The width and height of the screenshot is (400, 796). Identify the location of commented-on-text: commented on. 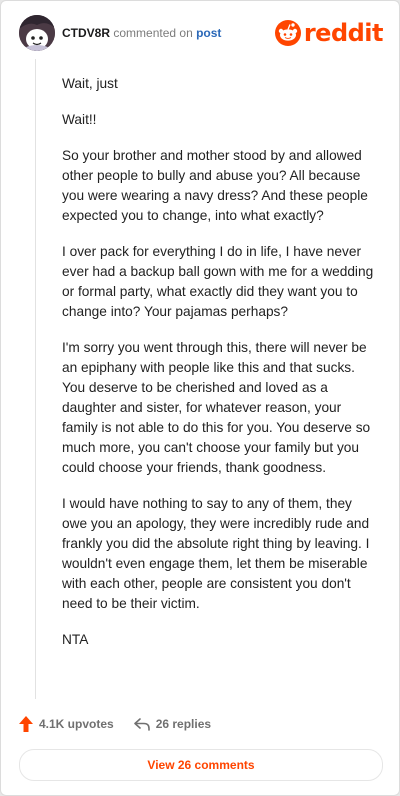
(153, 33).